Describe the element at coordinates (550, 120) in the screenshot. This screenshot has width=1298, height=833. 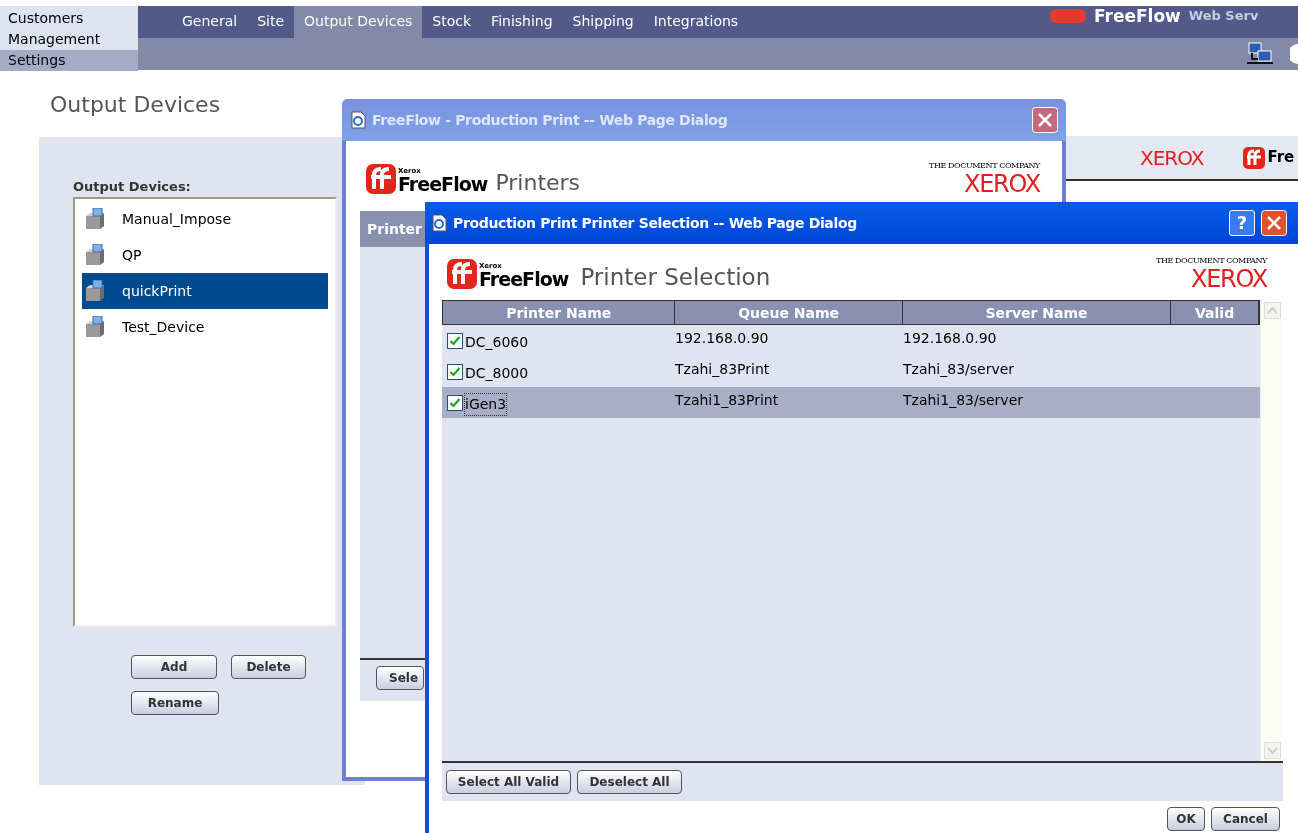
I see `window-title: FreeFlow - Production Print -- Web Page Dialog` at that location.